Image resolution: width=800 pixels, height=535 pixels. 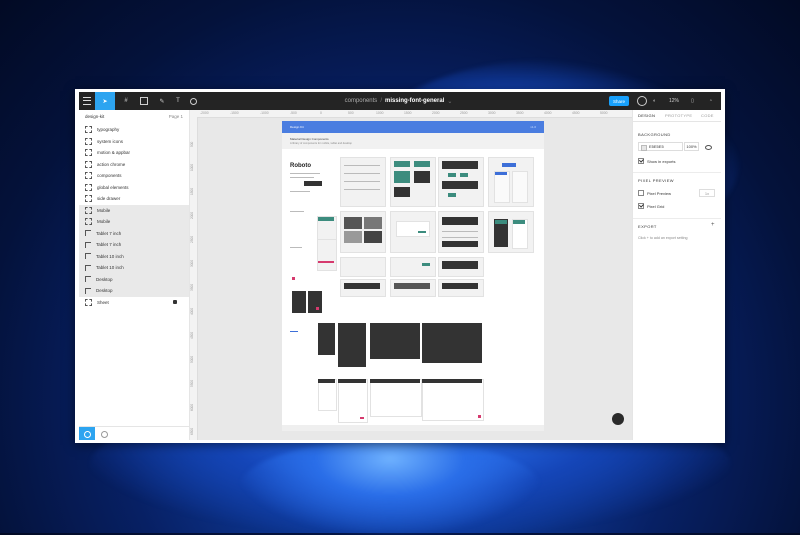 I want to click on assets-tab-button, so click(x=104, y=433).